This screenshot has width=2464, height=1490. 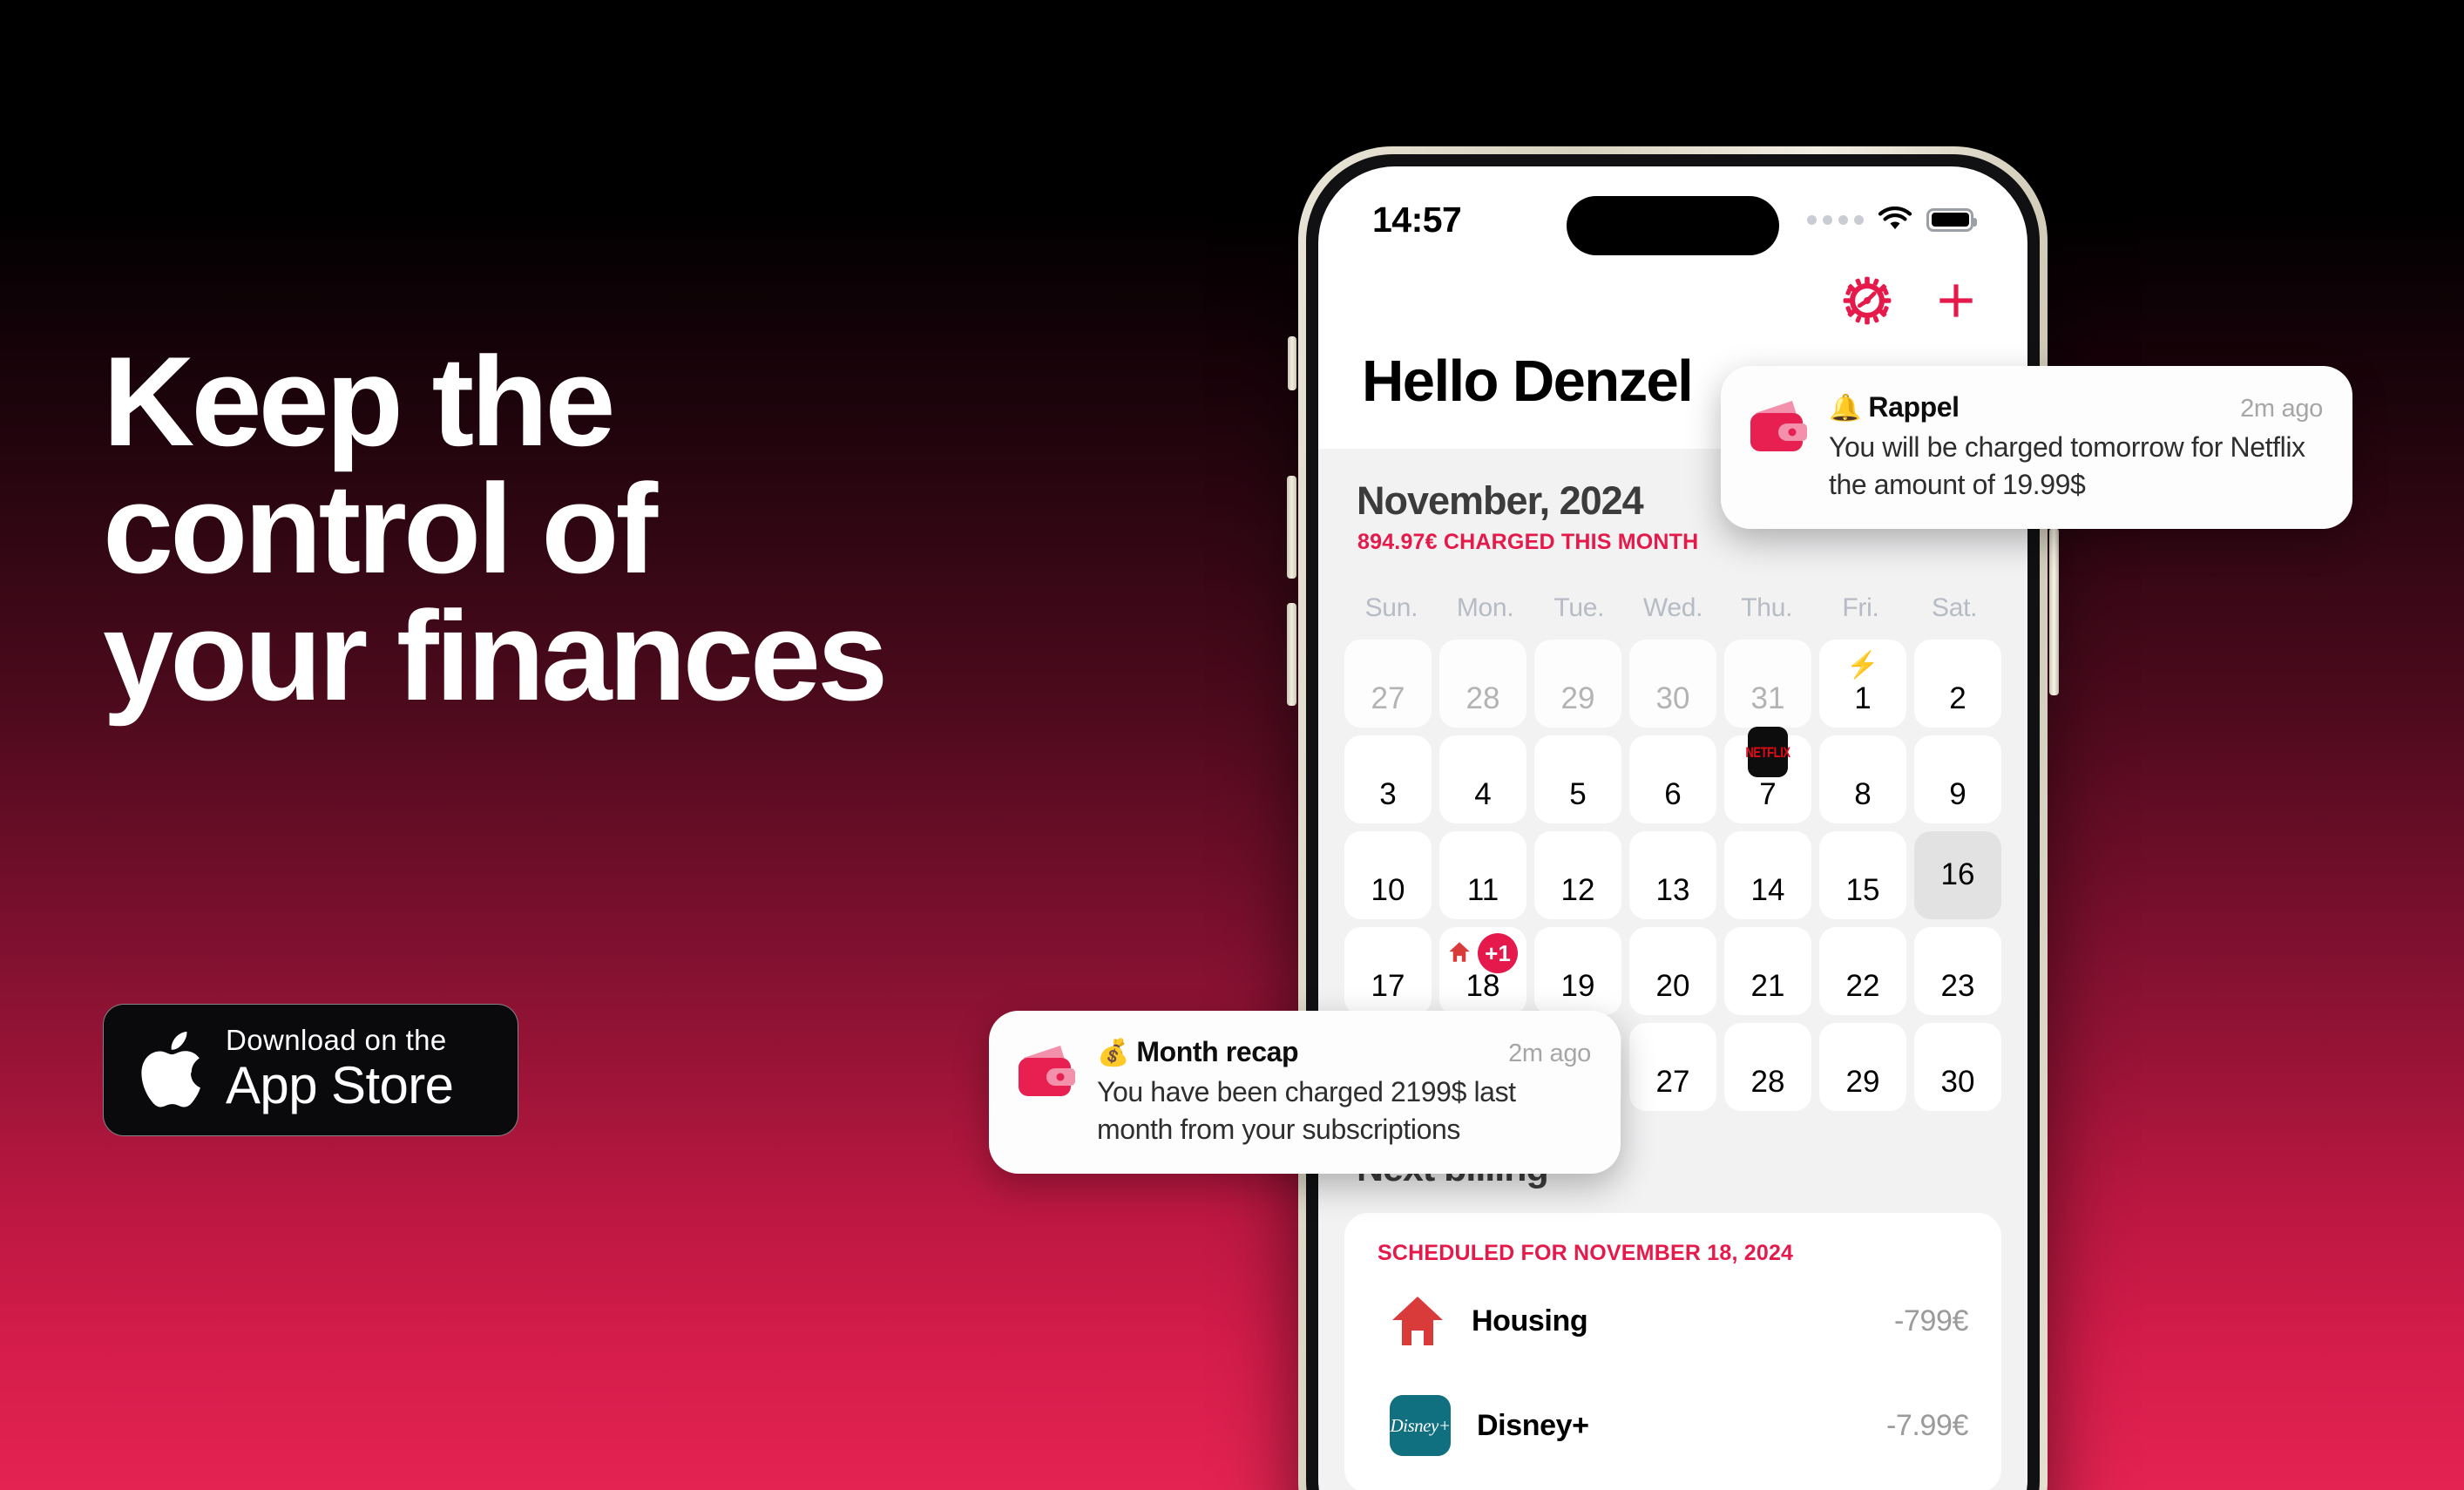 What do you see at coordinates (2054, 611) in the screenshot?
I see `power-button` at bounding box center [2054, 611].